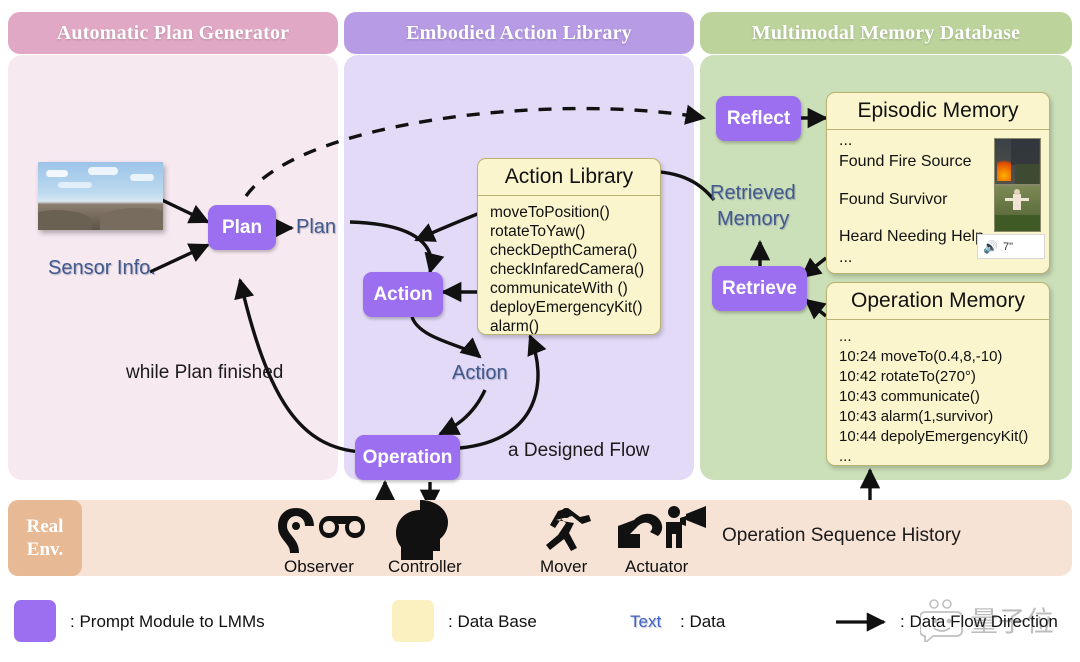 The width and height of the screenshot is (1080, 662). Describe the element at coordinates (1017, 161) in the screenshot. I see `fire-thumbnail` at that location.